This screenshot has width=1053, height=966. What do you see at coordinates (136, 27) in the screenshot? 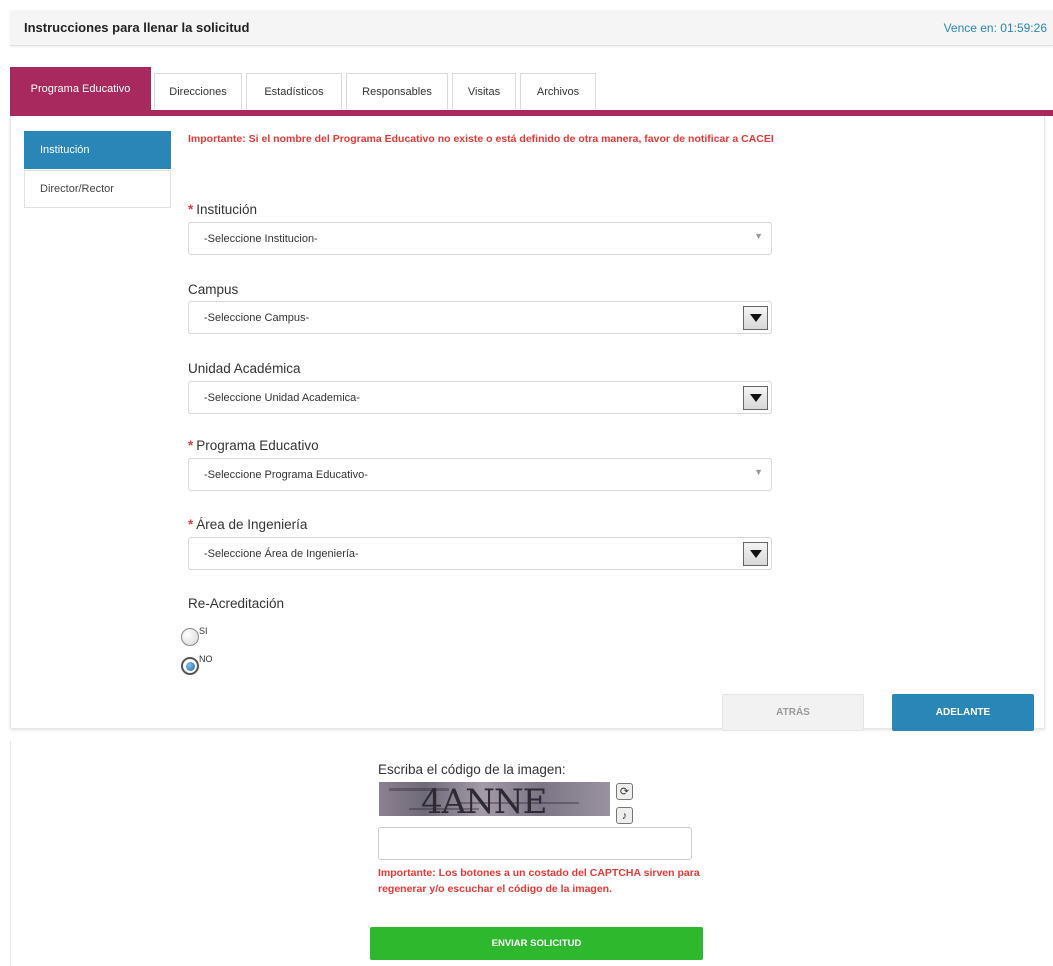
I see `instructions-title: Instrucciones para llenar la solicitud` at bounding box center [136, 27].